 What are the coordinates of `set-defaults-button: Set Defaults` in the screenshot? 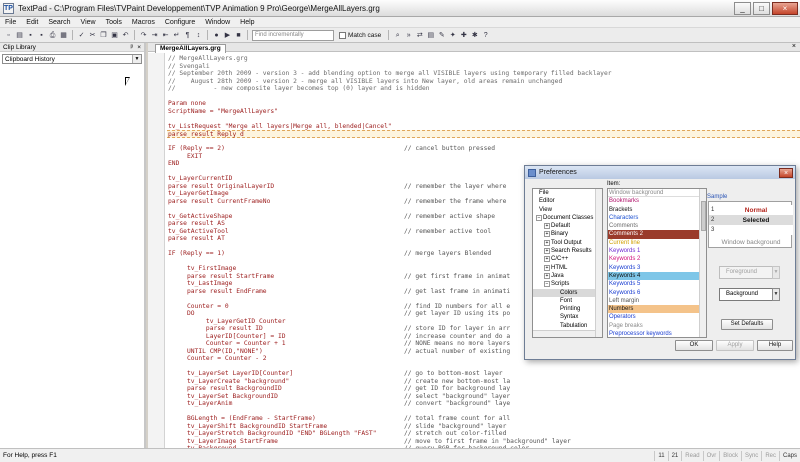 It's located at (747, 324).